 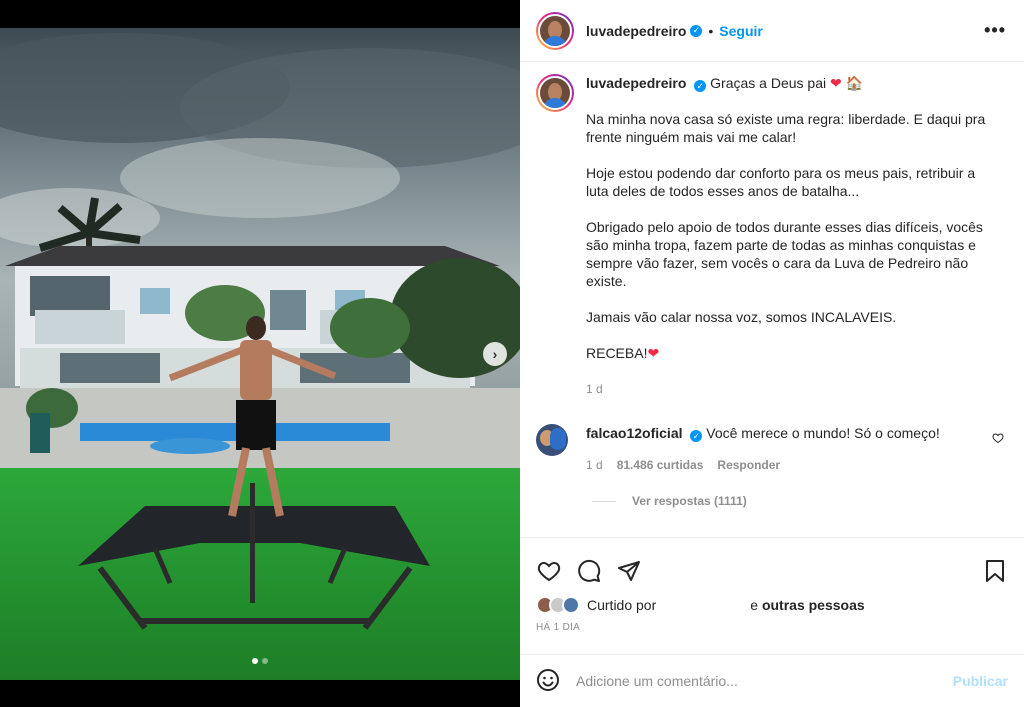 I want to click on comment-meta: 1 d 81.486 curtidas Responder, so click(x=781, y=465).